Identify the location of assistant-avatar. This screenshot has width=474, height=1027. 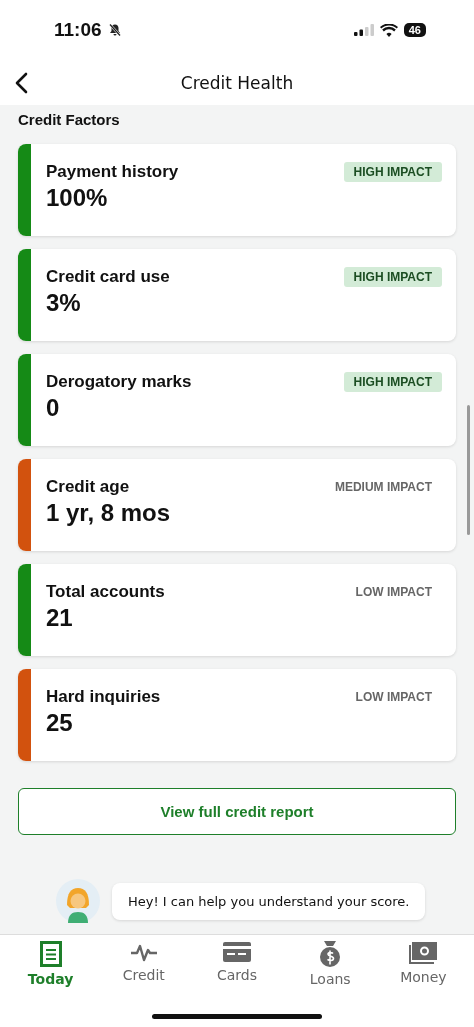
(78, 901).